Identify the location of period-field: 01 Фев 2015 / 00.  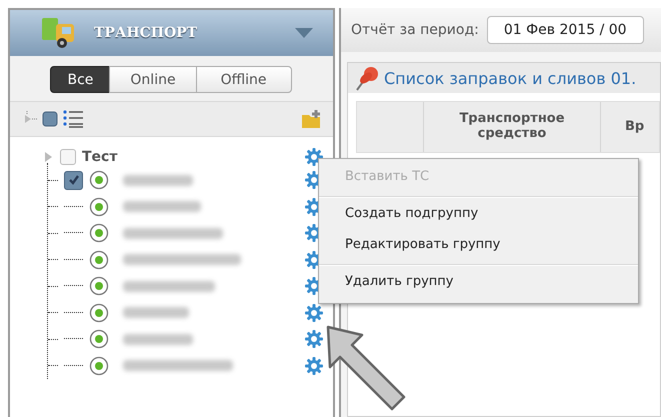
(565, 30).